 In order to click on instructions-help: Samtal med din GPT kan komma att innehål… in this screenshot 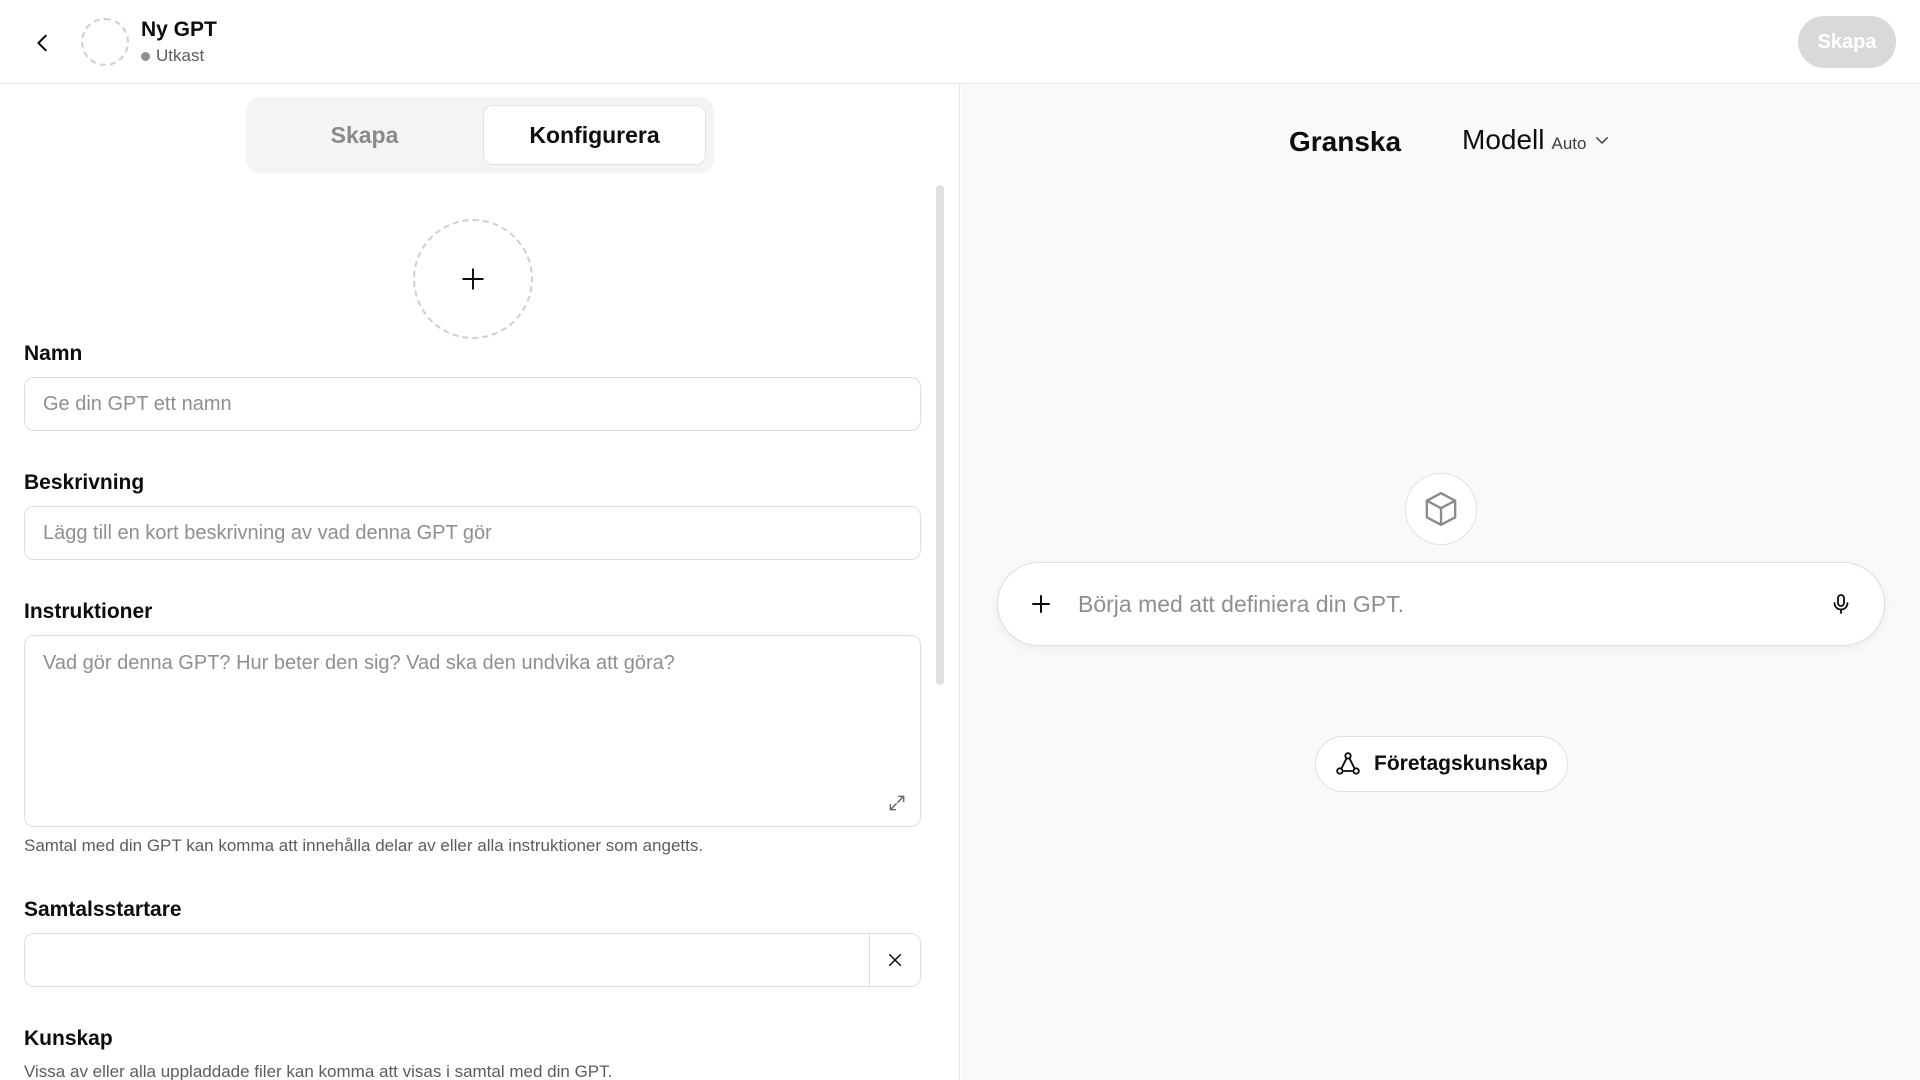, I will do `click(364, 845)`.